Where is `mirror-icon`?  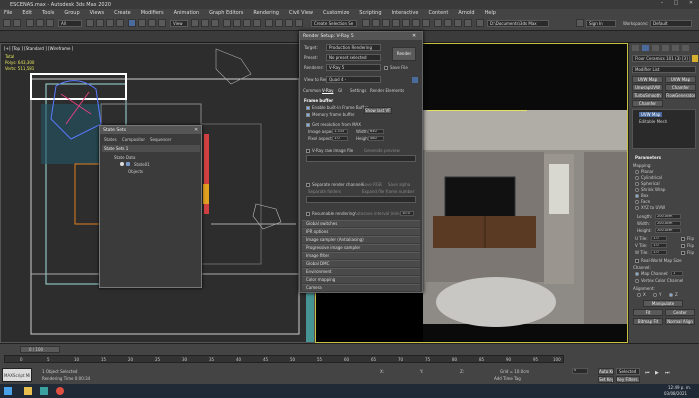 mirror-icon is located at coordinates (279, 23).